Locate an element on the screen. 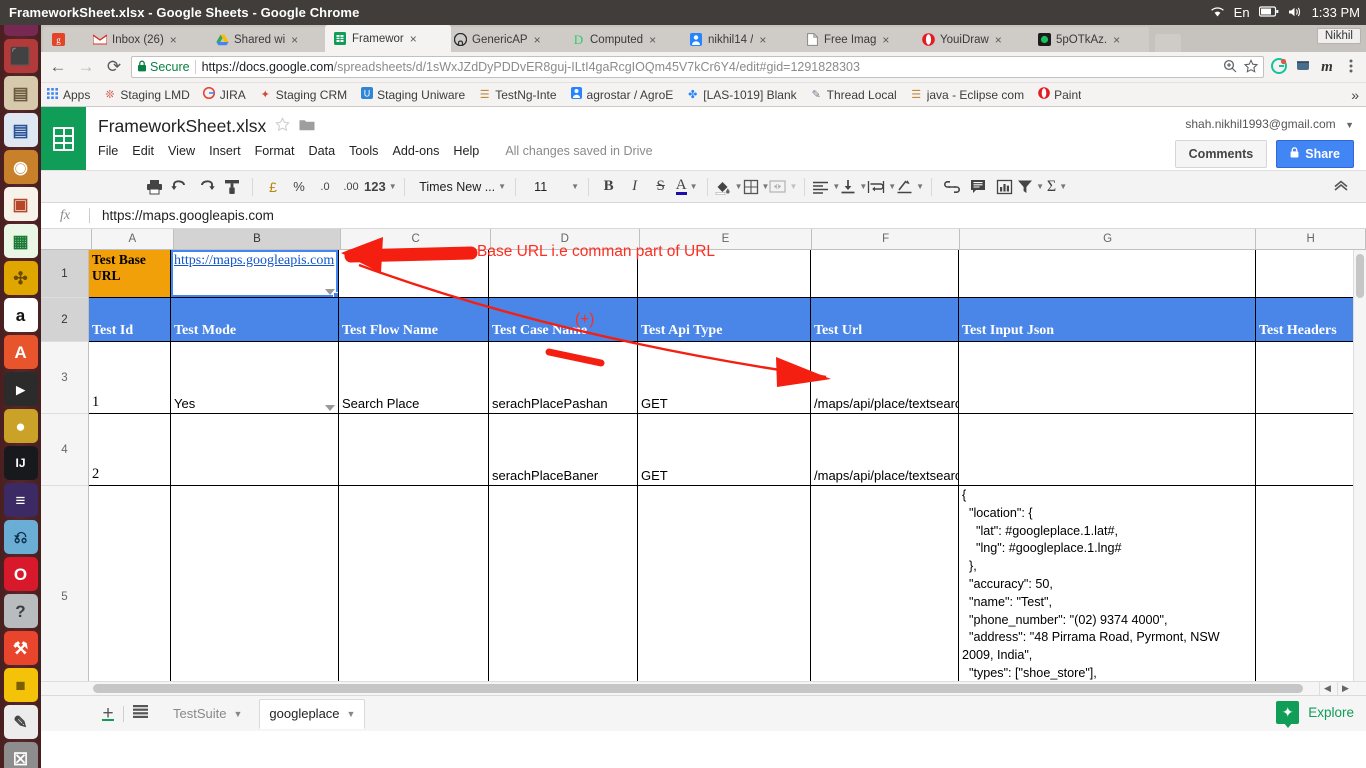 This screenshot has height=768, width=1366. cell-b2: Test Mode is located at coordinates (255, 319).